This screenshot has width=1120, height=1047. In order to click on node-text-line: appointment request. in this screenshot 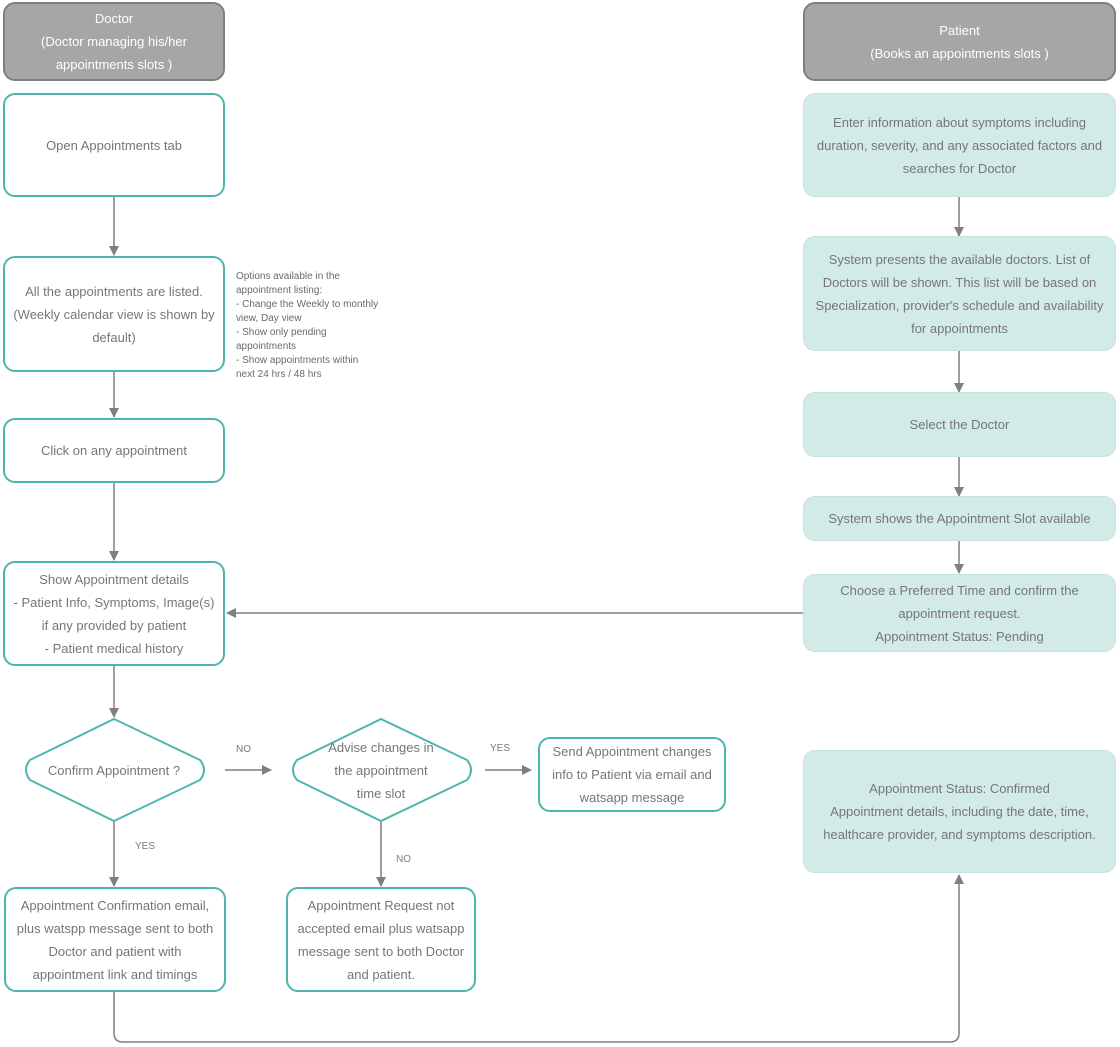, I will do `click(959, 613)`.